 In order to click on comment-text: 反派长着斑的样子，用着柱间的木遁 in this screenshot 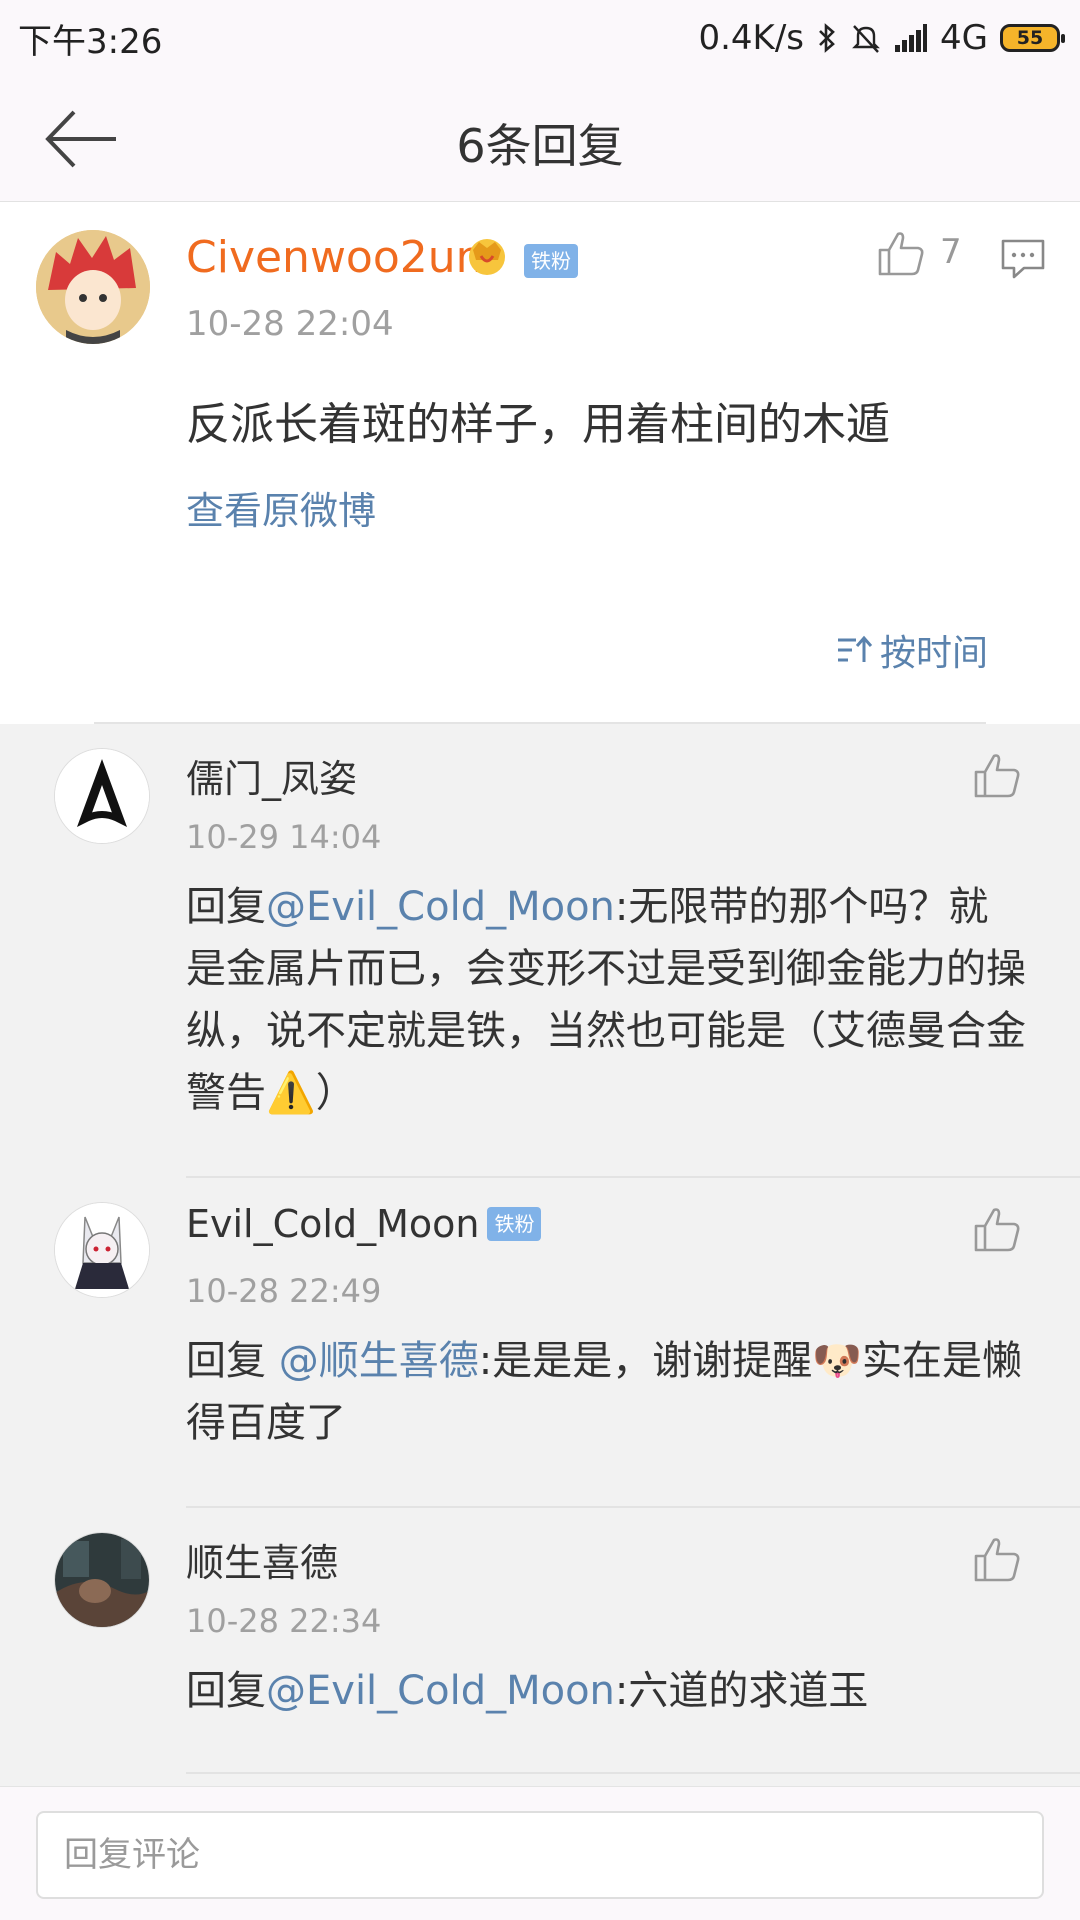, I will do `click(538, 424)`.